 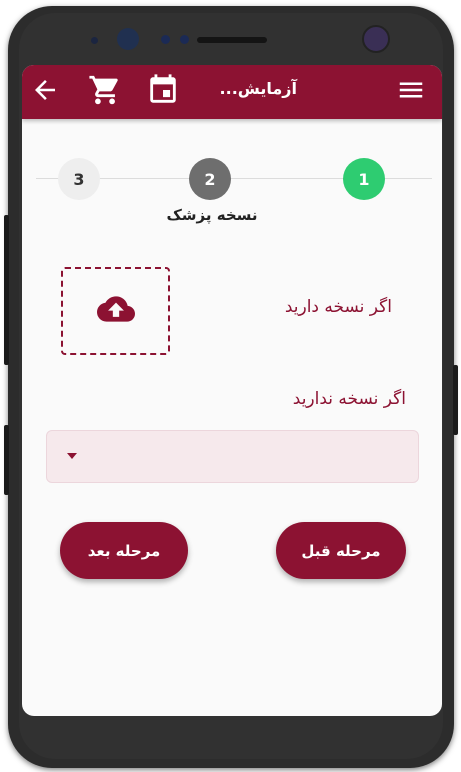 I want to click on calendar-button, so click(x=163, y=92).